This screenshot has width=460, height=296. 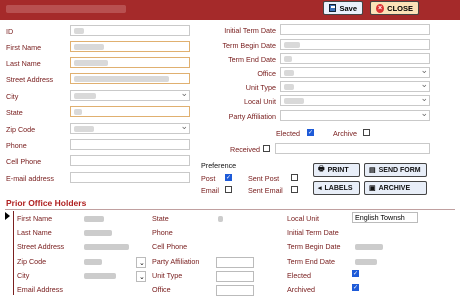 I want to click on label-initial-term-date: Initial Term Date, so click(x=250, y=30).